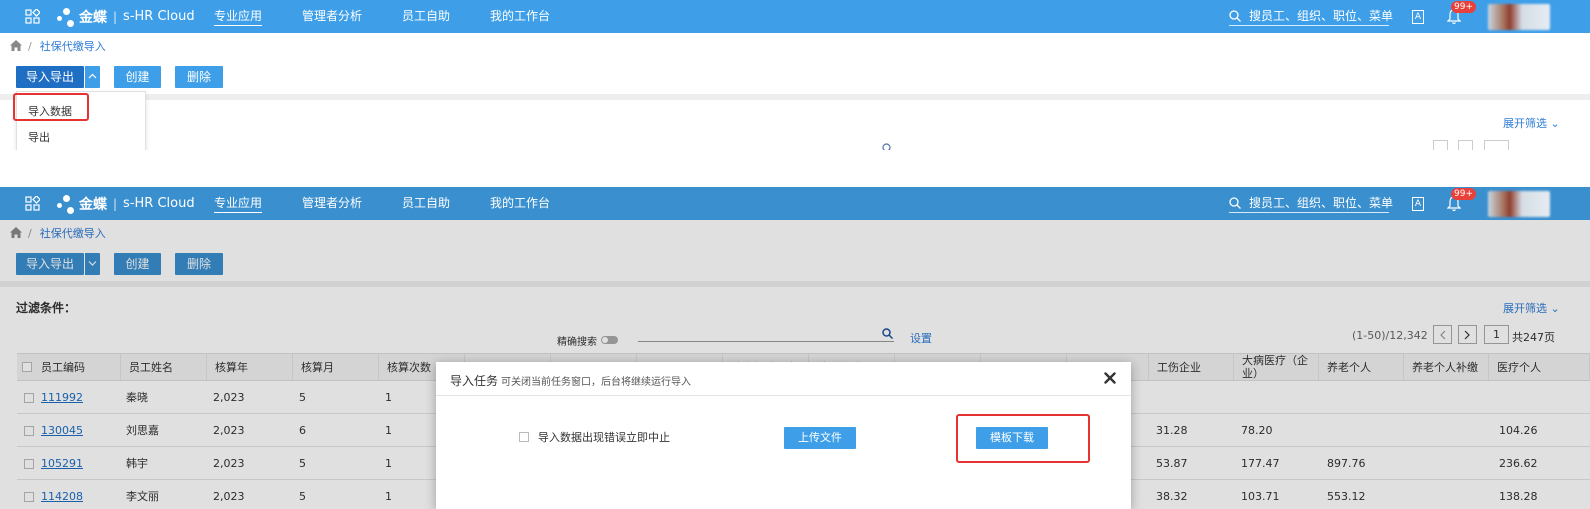 The width and height of the screenshot is (1590, 509). I want to click on upload-file-button: 上传文件, so click(820, 438).